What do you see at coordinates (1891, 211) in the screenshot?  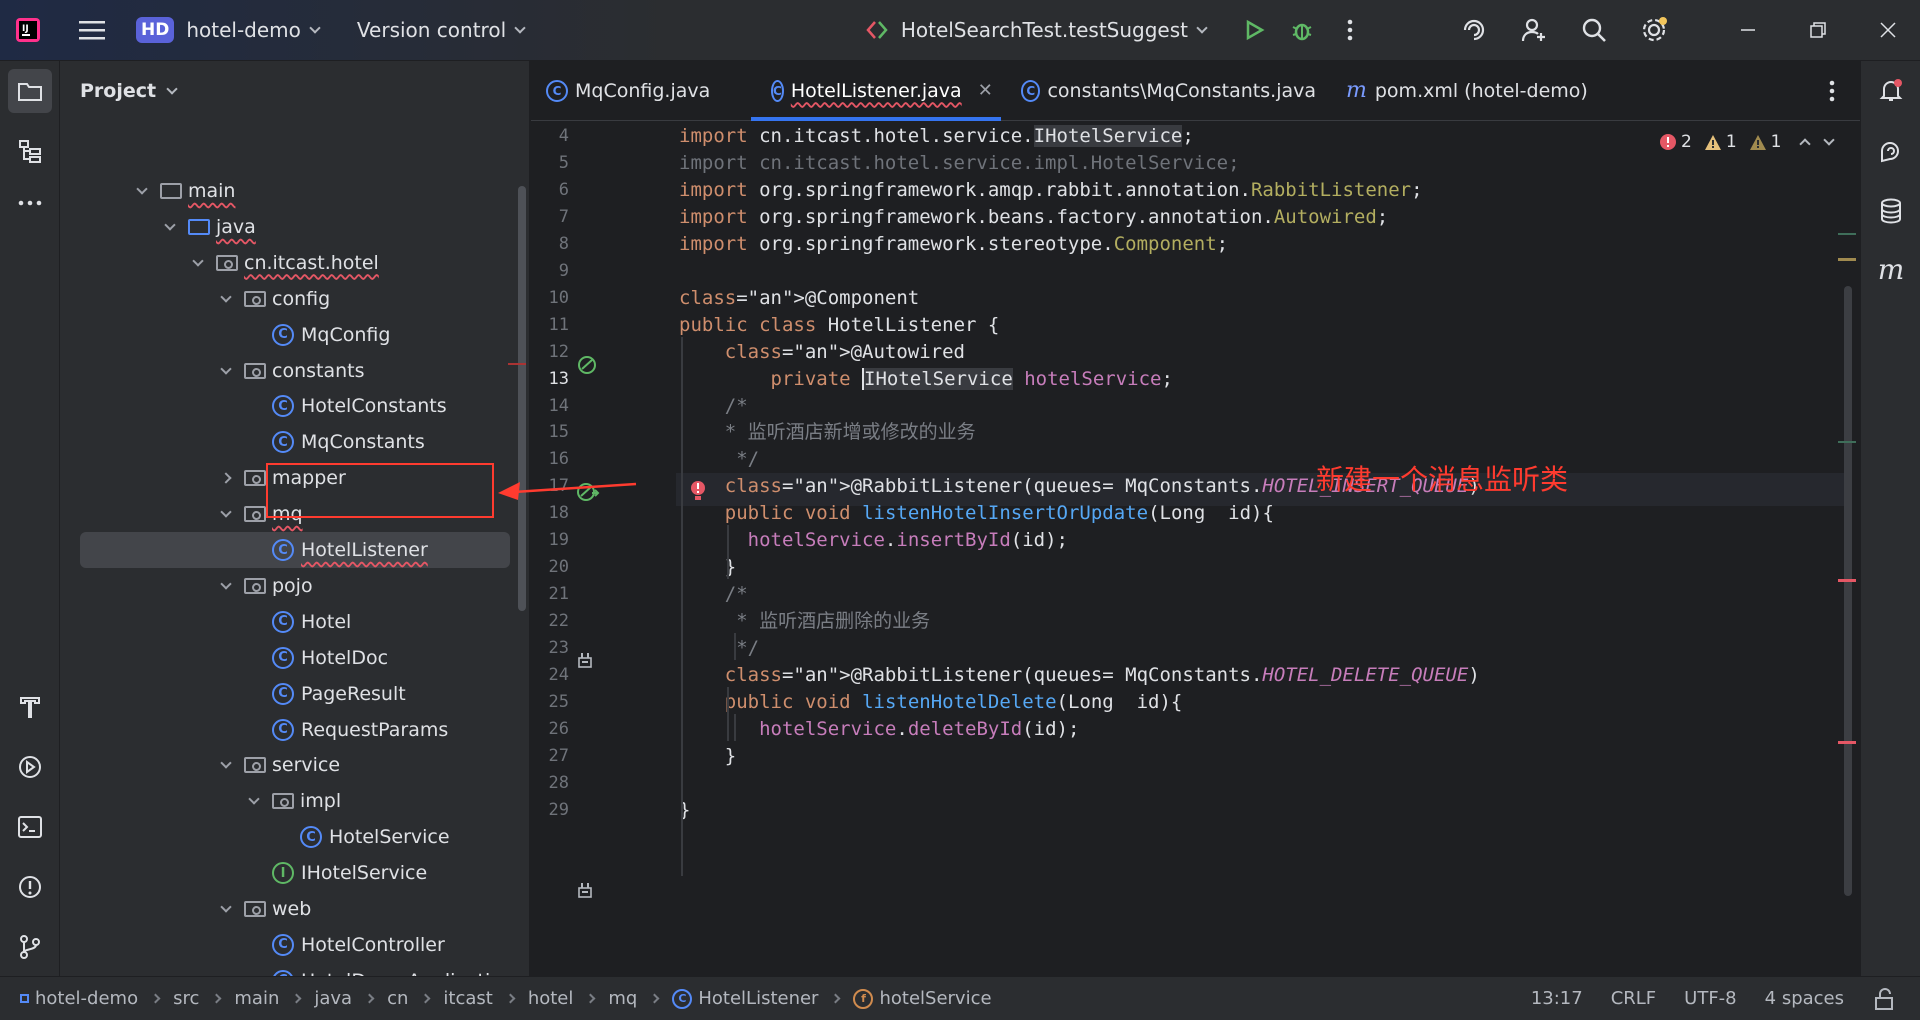 I see `database-icon` at bounding box center [1891, 211].